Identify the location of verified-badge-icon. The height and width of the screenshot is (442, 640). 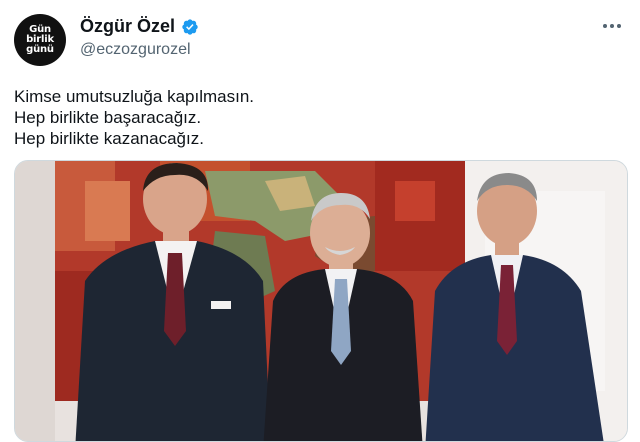
(190, 26).